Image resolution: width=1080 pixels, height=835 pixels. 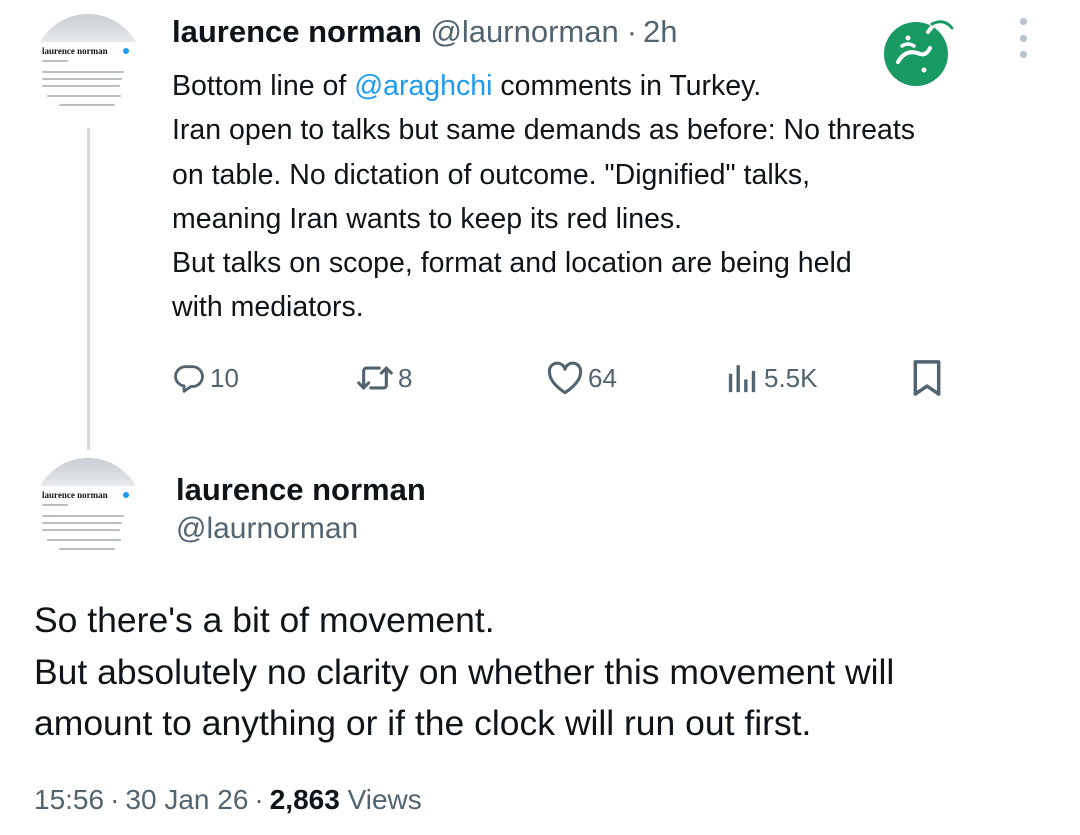 I want to click on views-button: 5.5K, so click(x=772, y=378).